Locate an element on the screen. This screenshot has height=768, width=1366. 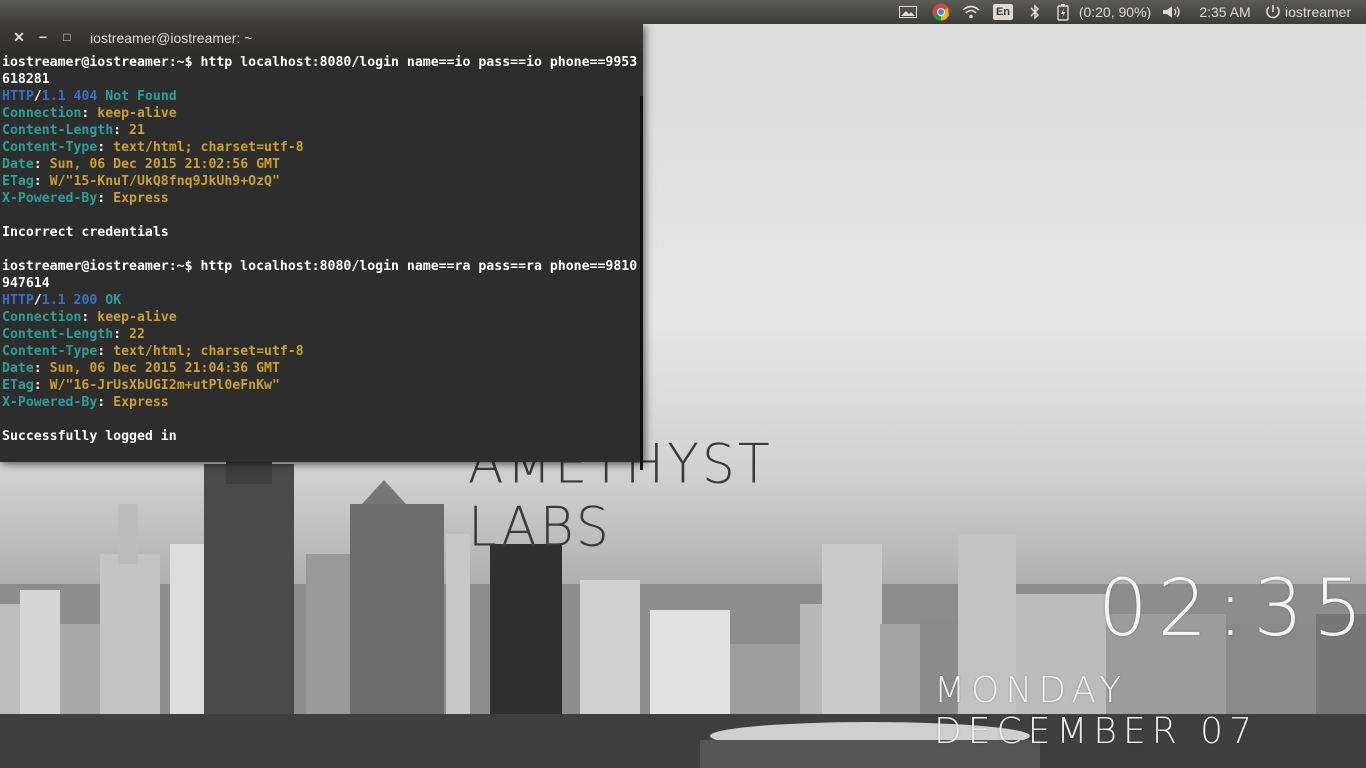
minimize-button: − is located at coordinates (43, 37).